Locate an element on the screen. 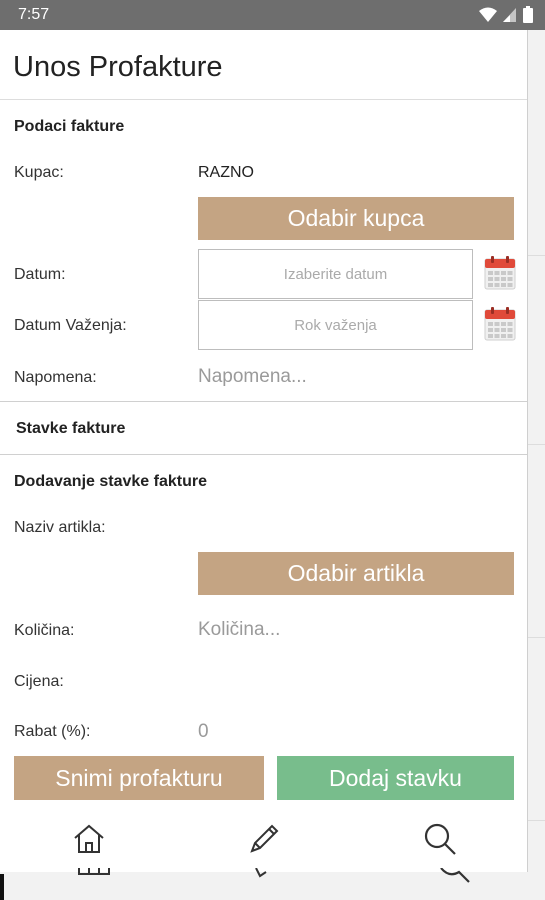  discount-input: 0 is located at coordinates (203, 732).